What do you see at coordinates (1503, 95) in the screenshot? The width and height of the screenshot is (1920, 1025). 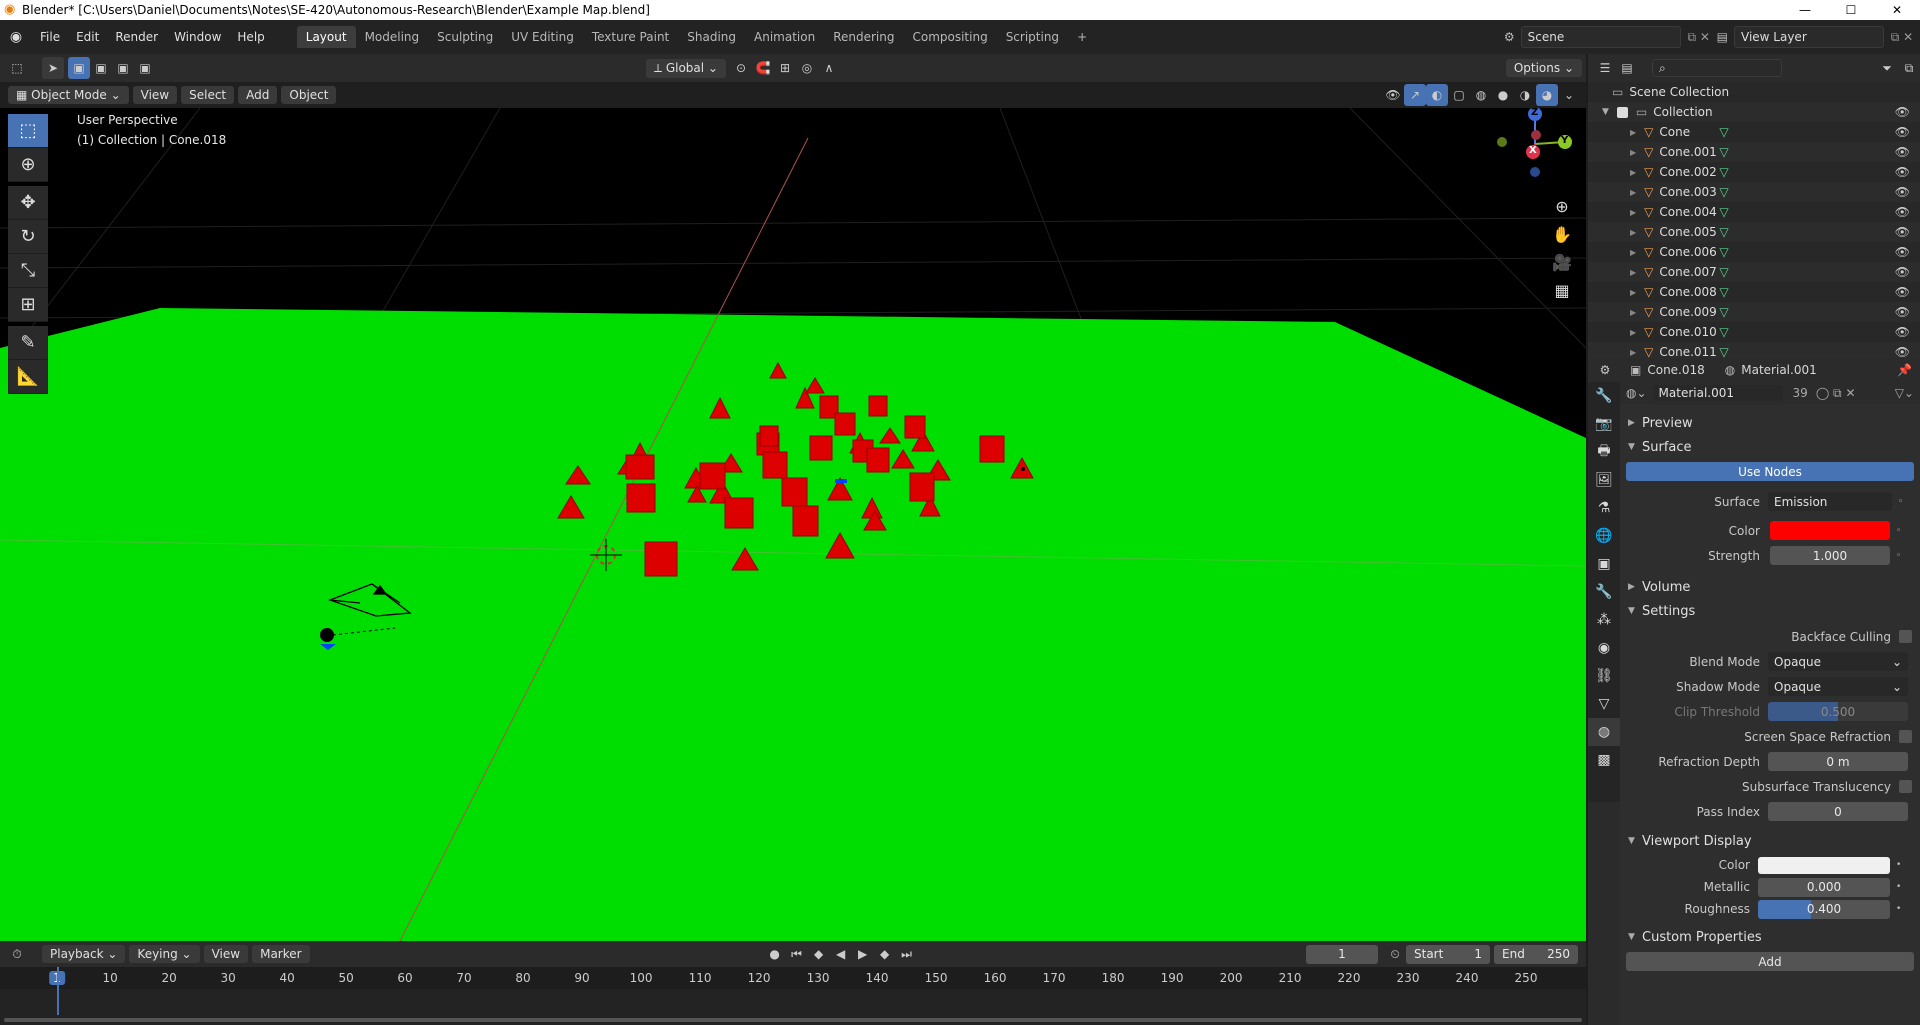 I see `solid-shading-icon: ●` at bounding box center [1503, 95].